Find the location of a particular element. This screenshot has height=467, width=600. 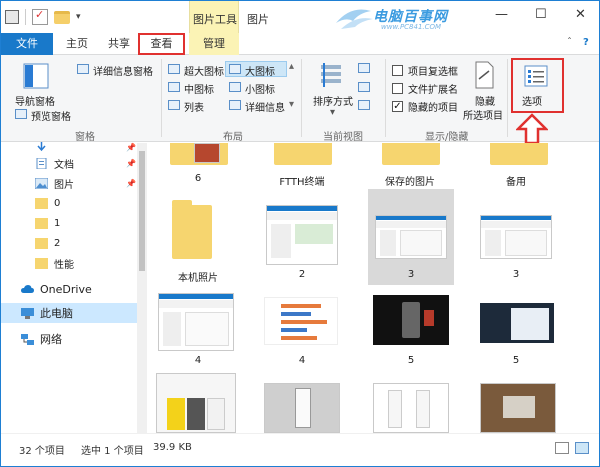

sort-by-button: 排序方式 is located at coordinates (333, 100).